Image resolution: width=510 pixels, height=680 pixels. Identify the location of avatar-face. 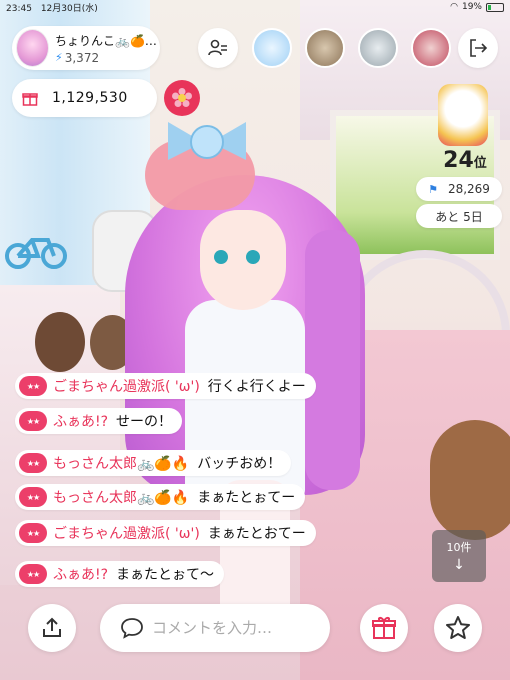
(243, 260).